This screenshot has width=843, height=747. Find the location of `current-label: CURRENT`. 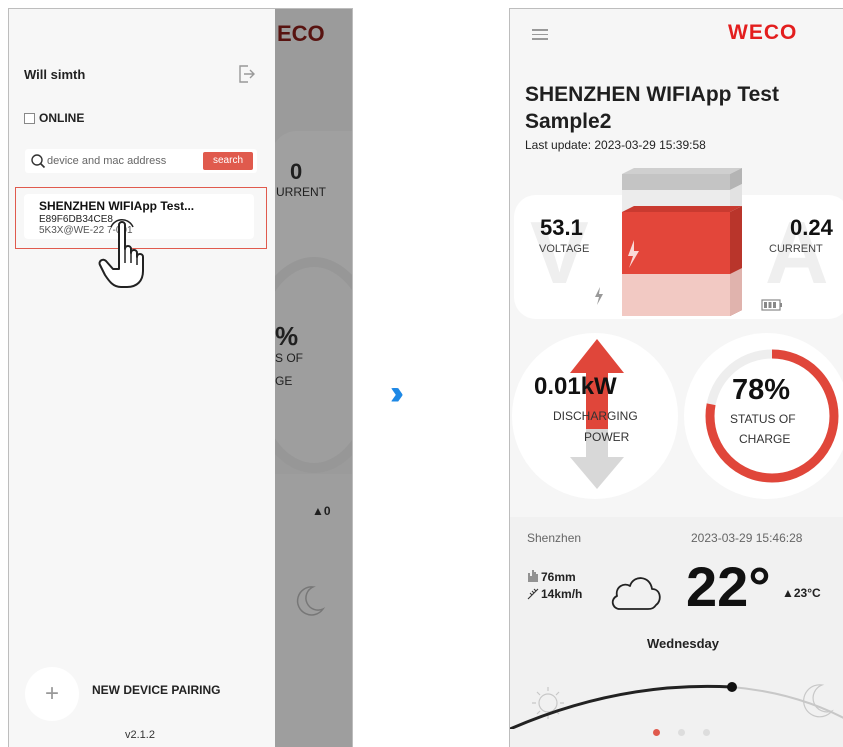

current-label: CURRENT is located at coordinates (796, 249).